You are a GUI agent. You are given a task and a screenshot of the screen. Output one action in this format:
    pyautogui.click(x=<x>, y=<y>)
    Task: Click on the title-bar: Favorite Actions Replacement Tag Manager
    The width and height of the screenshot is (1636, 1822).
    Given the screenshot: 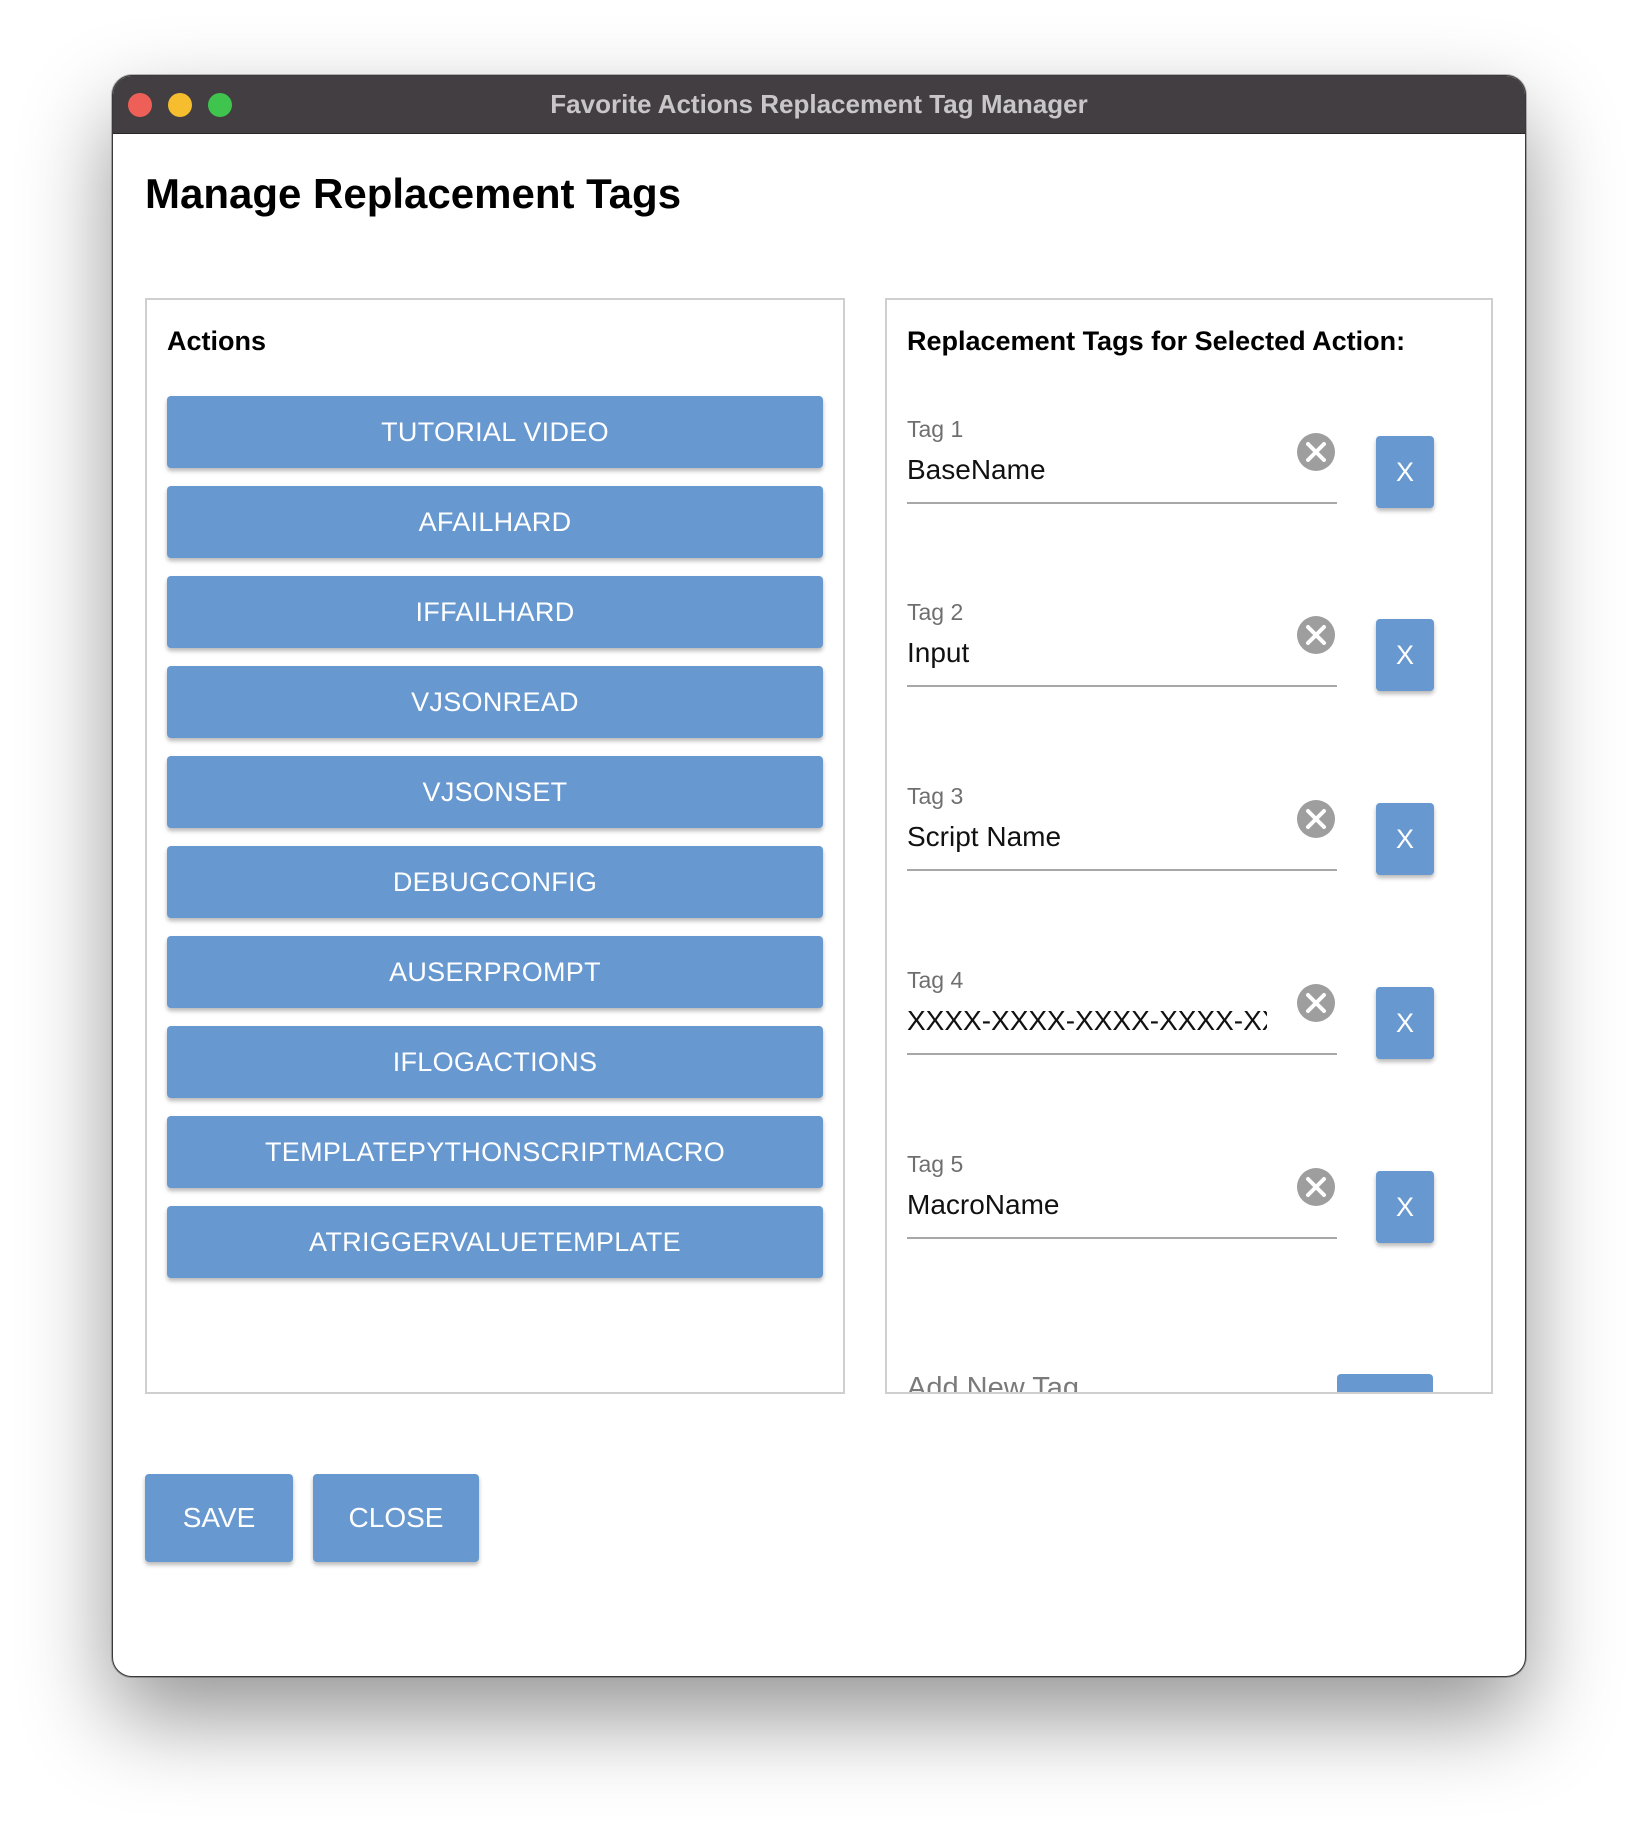 What is the action you would take?
    pyautogui.click(x=819, y=105)
    